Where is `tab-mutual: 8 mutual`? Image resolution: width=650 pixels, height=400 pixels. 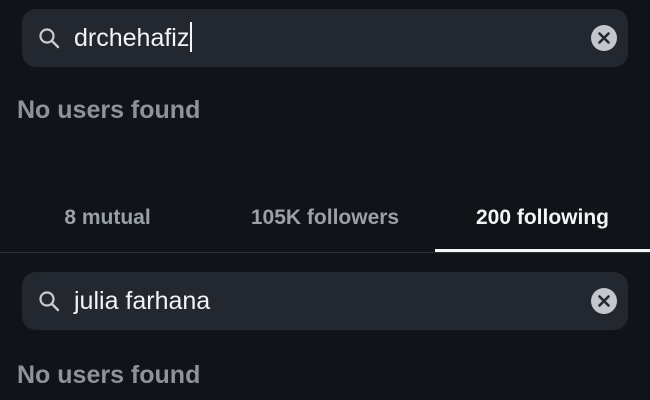
tab-mutual: 8 mutual is located at coordinates (107, 221).